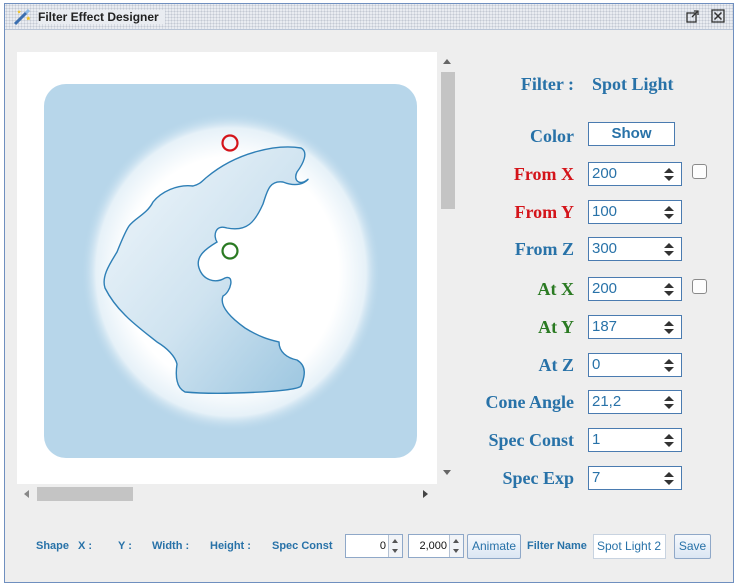  Describe the element at coordinates (635, 289) in the screenshot. I see `field-spinner-at-x: 200` at that location.